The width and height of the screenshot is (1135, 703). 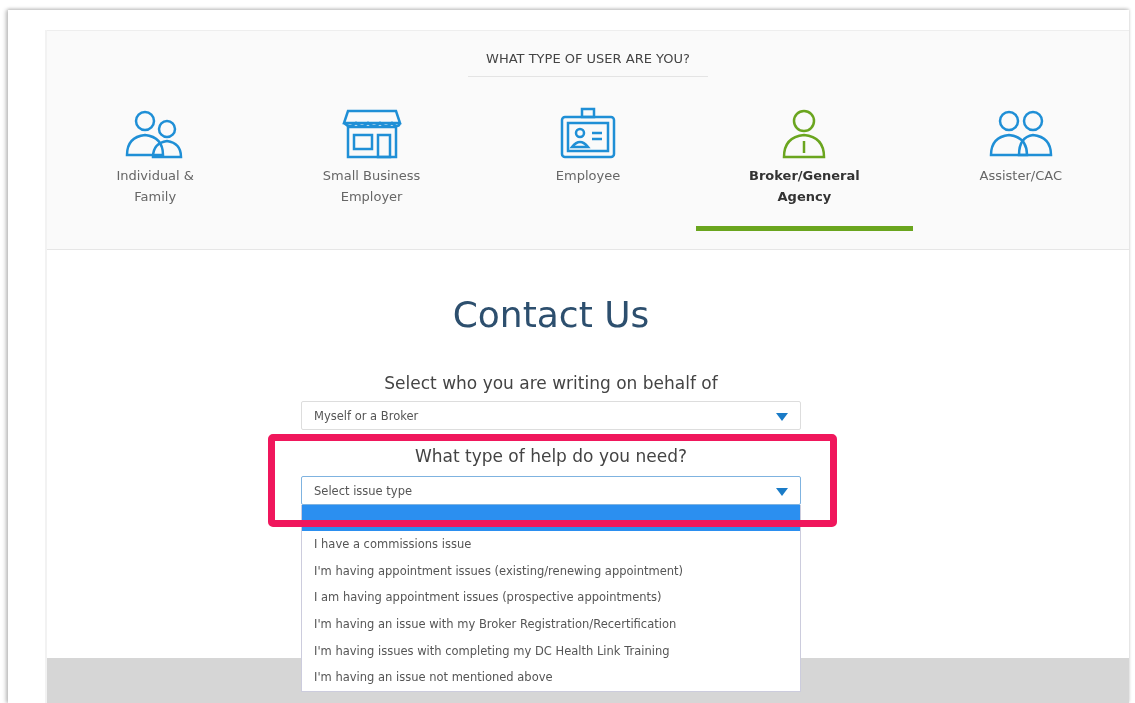 I want to click on field-label: What type of help do you need?, so click(x=551, y=456).